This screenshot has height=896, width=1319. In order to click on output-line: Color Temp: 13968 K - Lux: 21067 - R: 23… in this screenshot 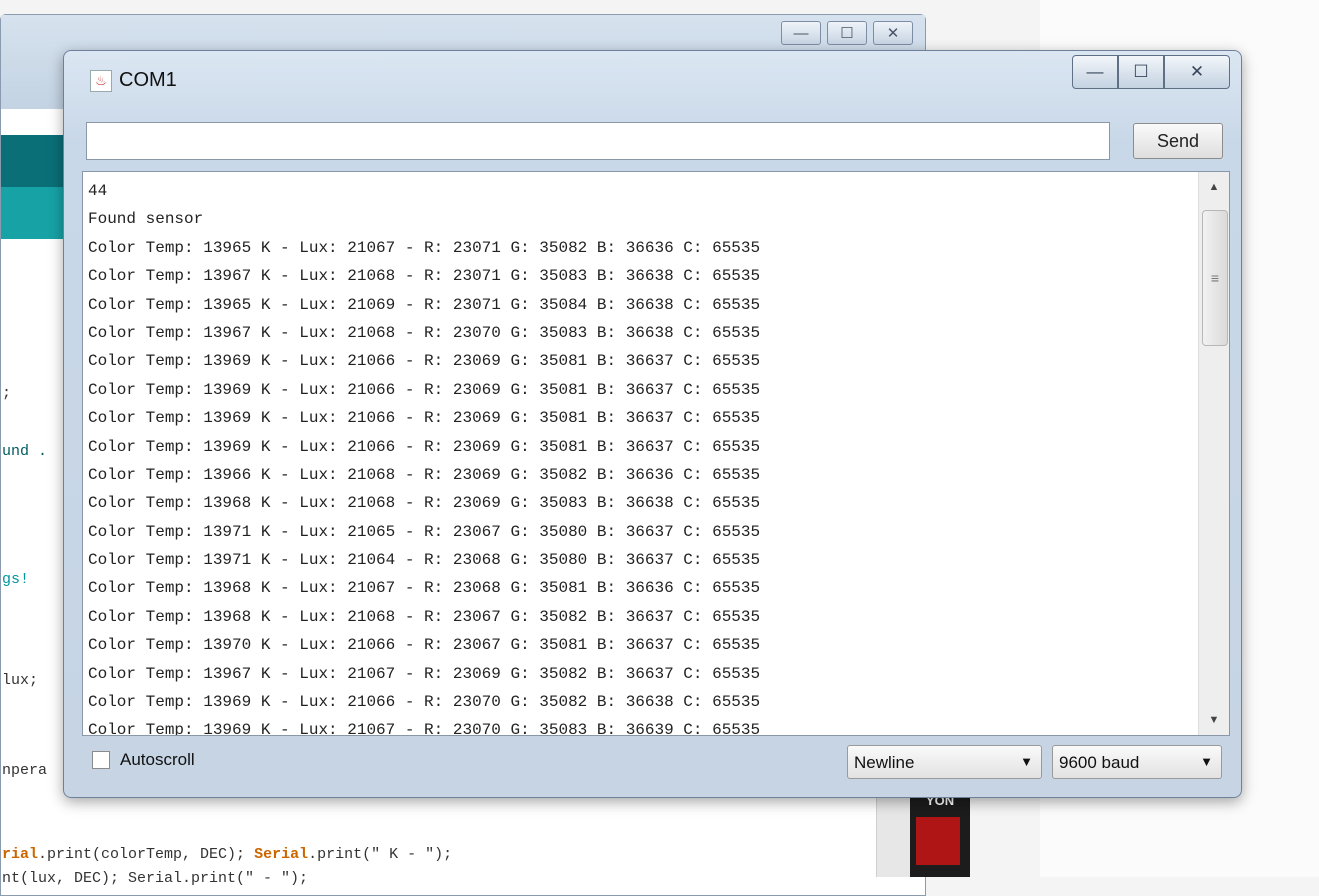, I will do `click(424, 588)`.